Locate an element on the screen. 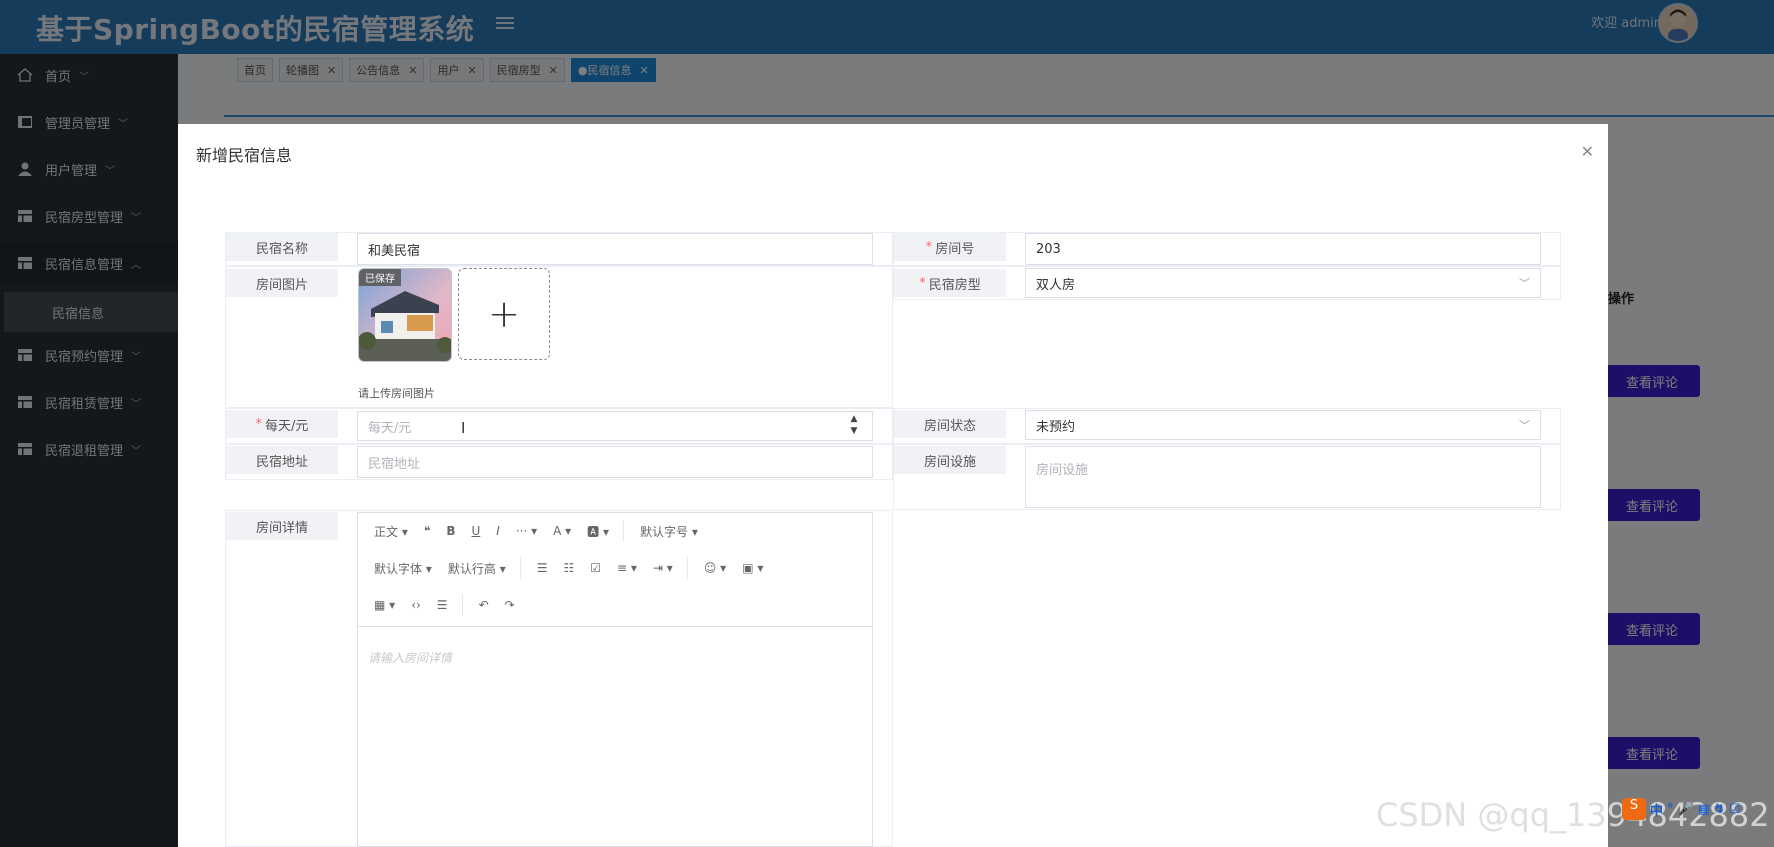 This screenshot has height=847, width=1774. facilities-textarea: 房间设施 is located at coordinates (1283, 477).